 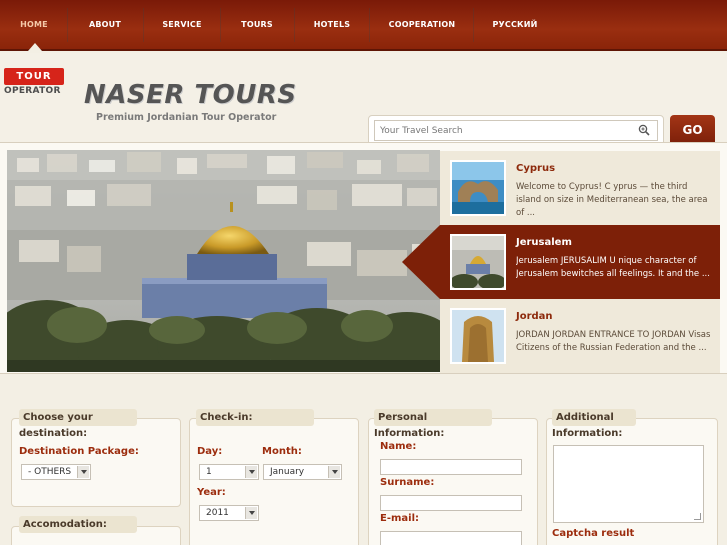 What do you see at coordinates (255, 417) in the screenshot?
I see `checkin-heading: Check-in:` at bounding box center [255, 417].